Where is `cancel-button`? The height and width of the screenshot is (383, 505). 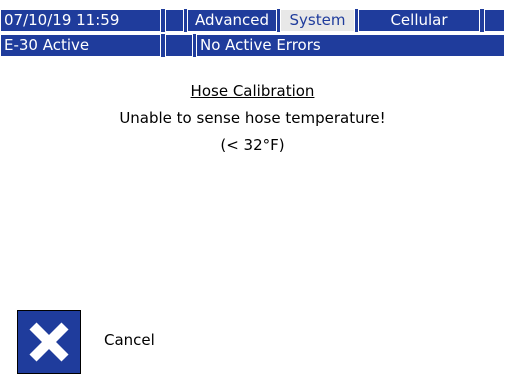 cancel-button is located at coordinates (49, 342).